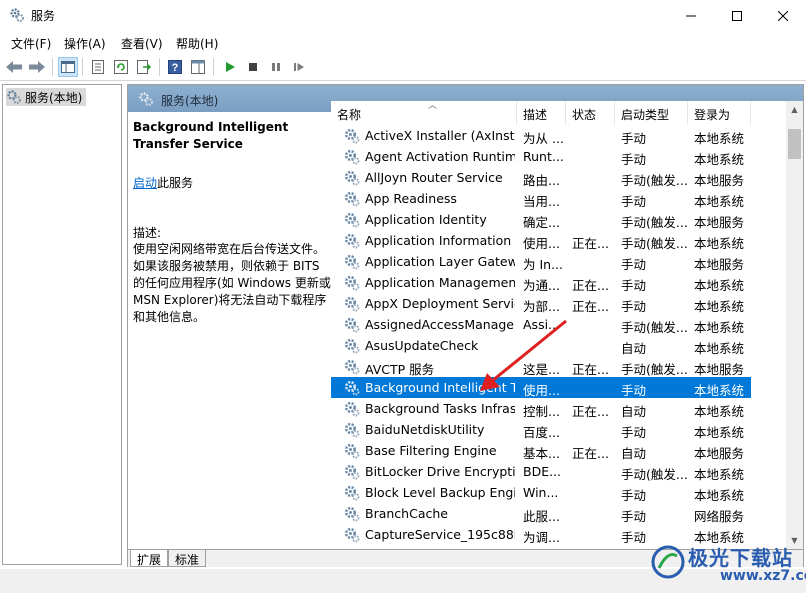  I want to click on service-row: Agent Activation Runtime... Runt... 手动 本地系统, so click(541, 156).